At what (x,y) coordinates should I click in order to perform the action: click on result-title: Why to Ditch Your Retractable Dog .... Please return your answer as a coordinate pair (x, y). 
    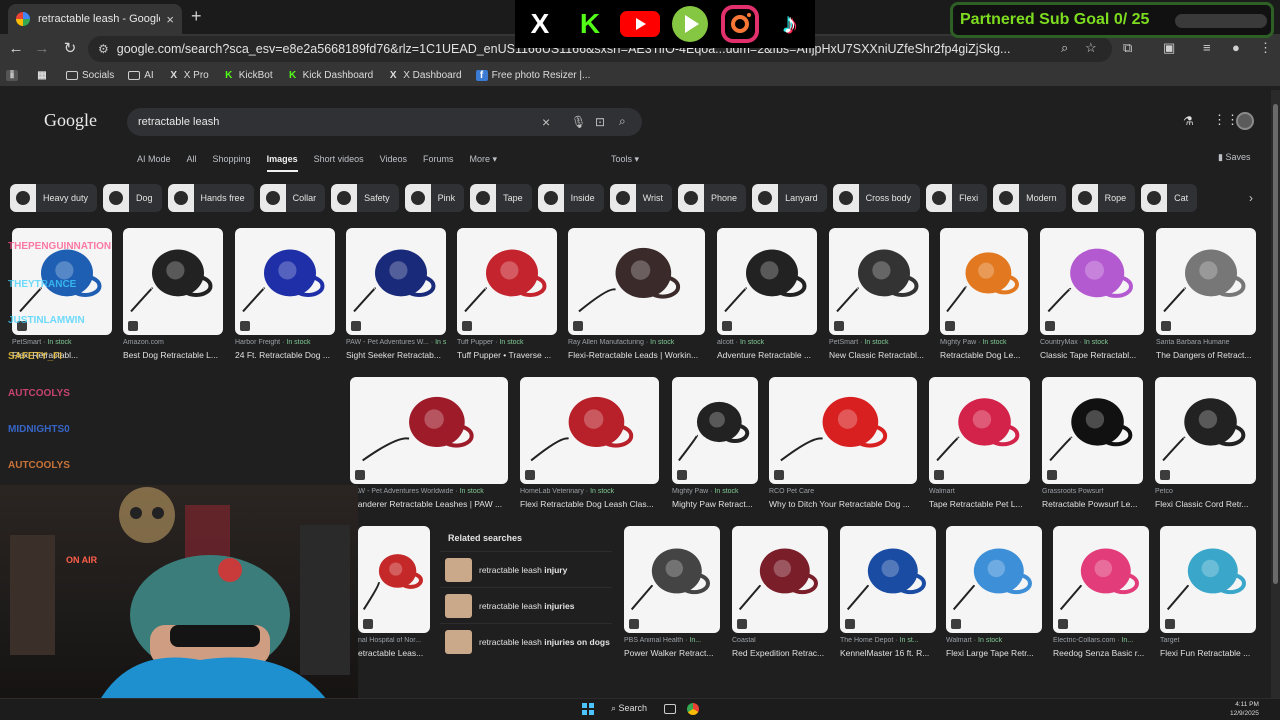
    Looking at the image, I should click on (843, 504).